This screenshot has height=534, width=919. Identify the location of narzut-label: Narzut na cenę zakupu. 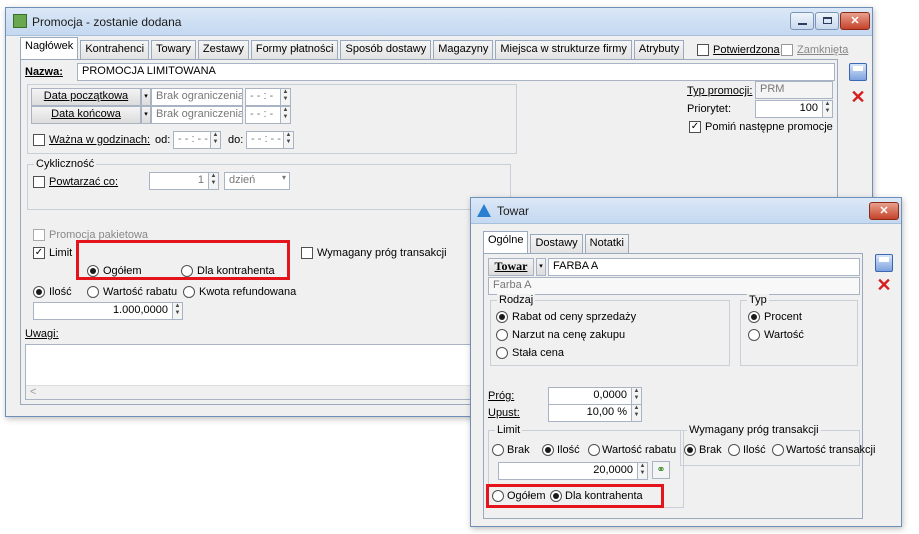
(569, 335).